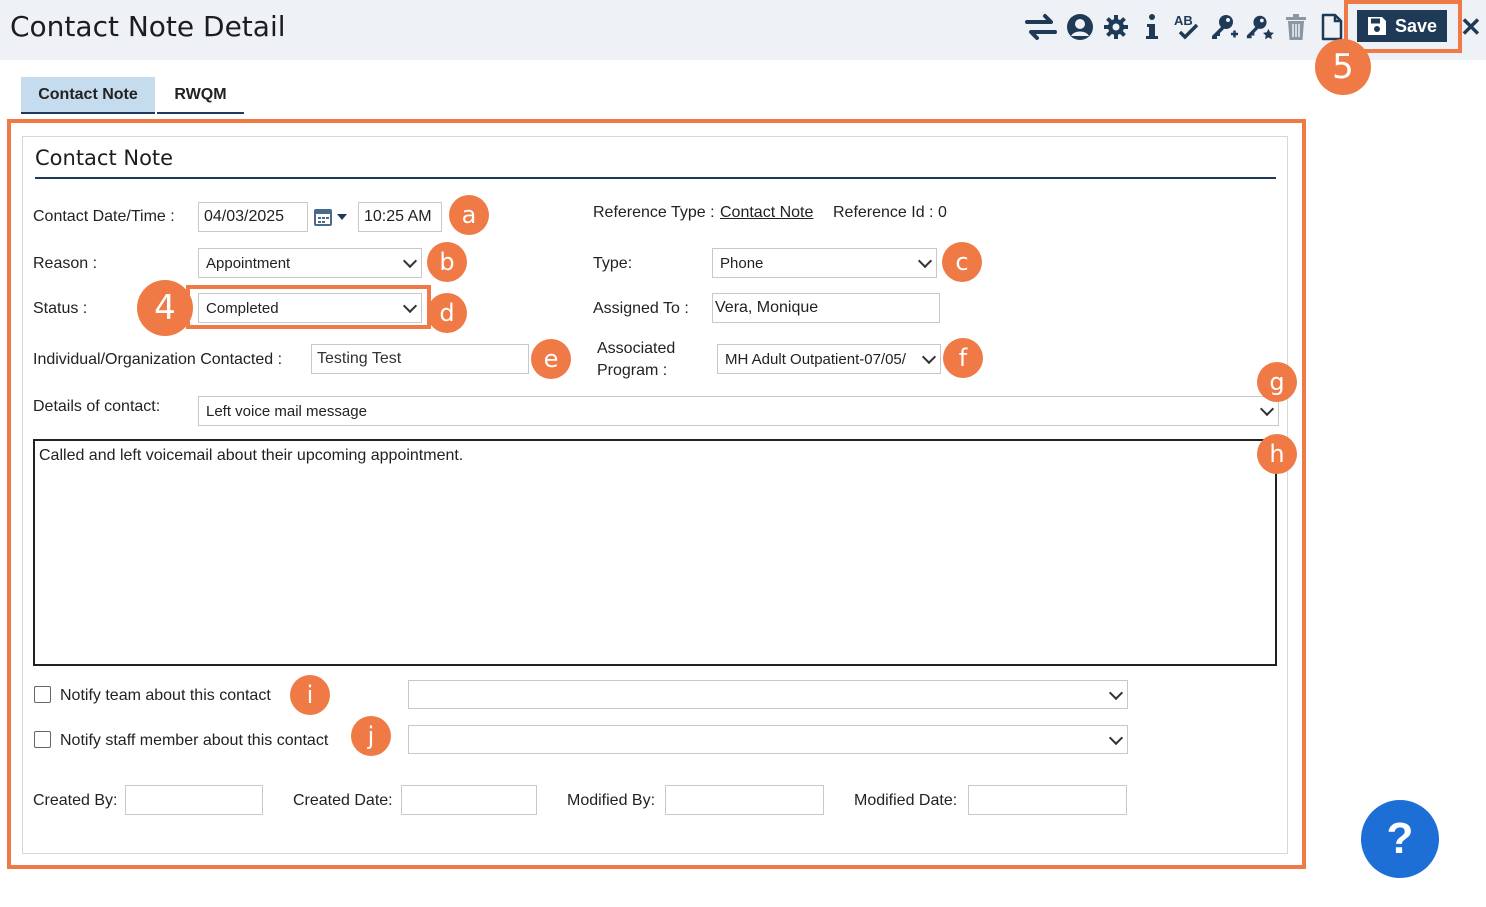 This screenshot has width=1486, height=907. What do you see at coordinates (632, 370) in the screenshot?
I see `associated-program-label-line2: Program :` at bounding box center [632, 370].